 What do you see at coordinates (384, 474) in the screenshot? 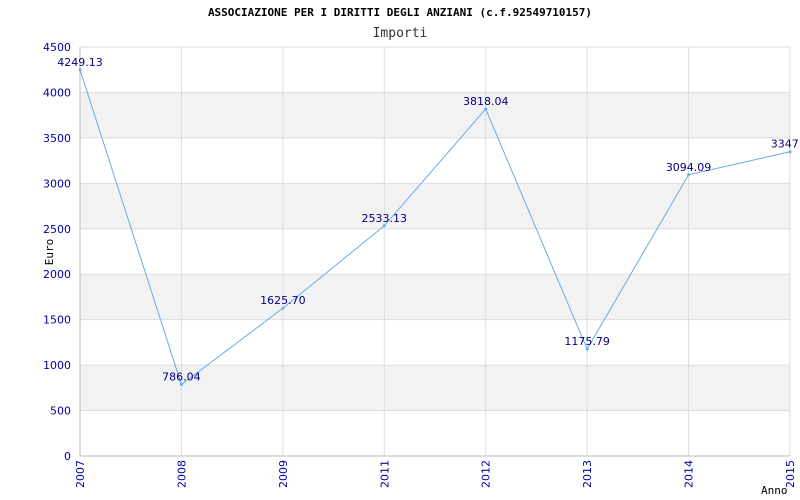
I see `x-tick-label: 2011` at bounding box center [384, 474].